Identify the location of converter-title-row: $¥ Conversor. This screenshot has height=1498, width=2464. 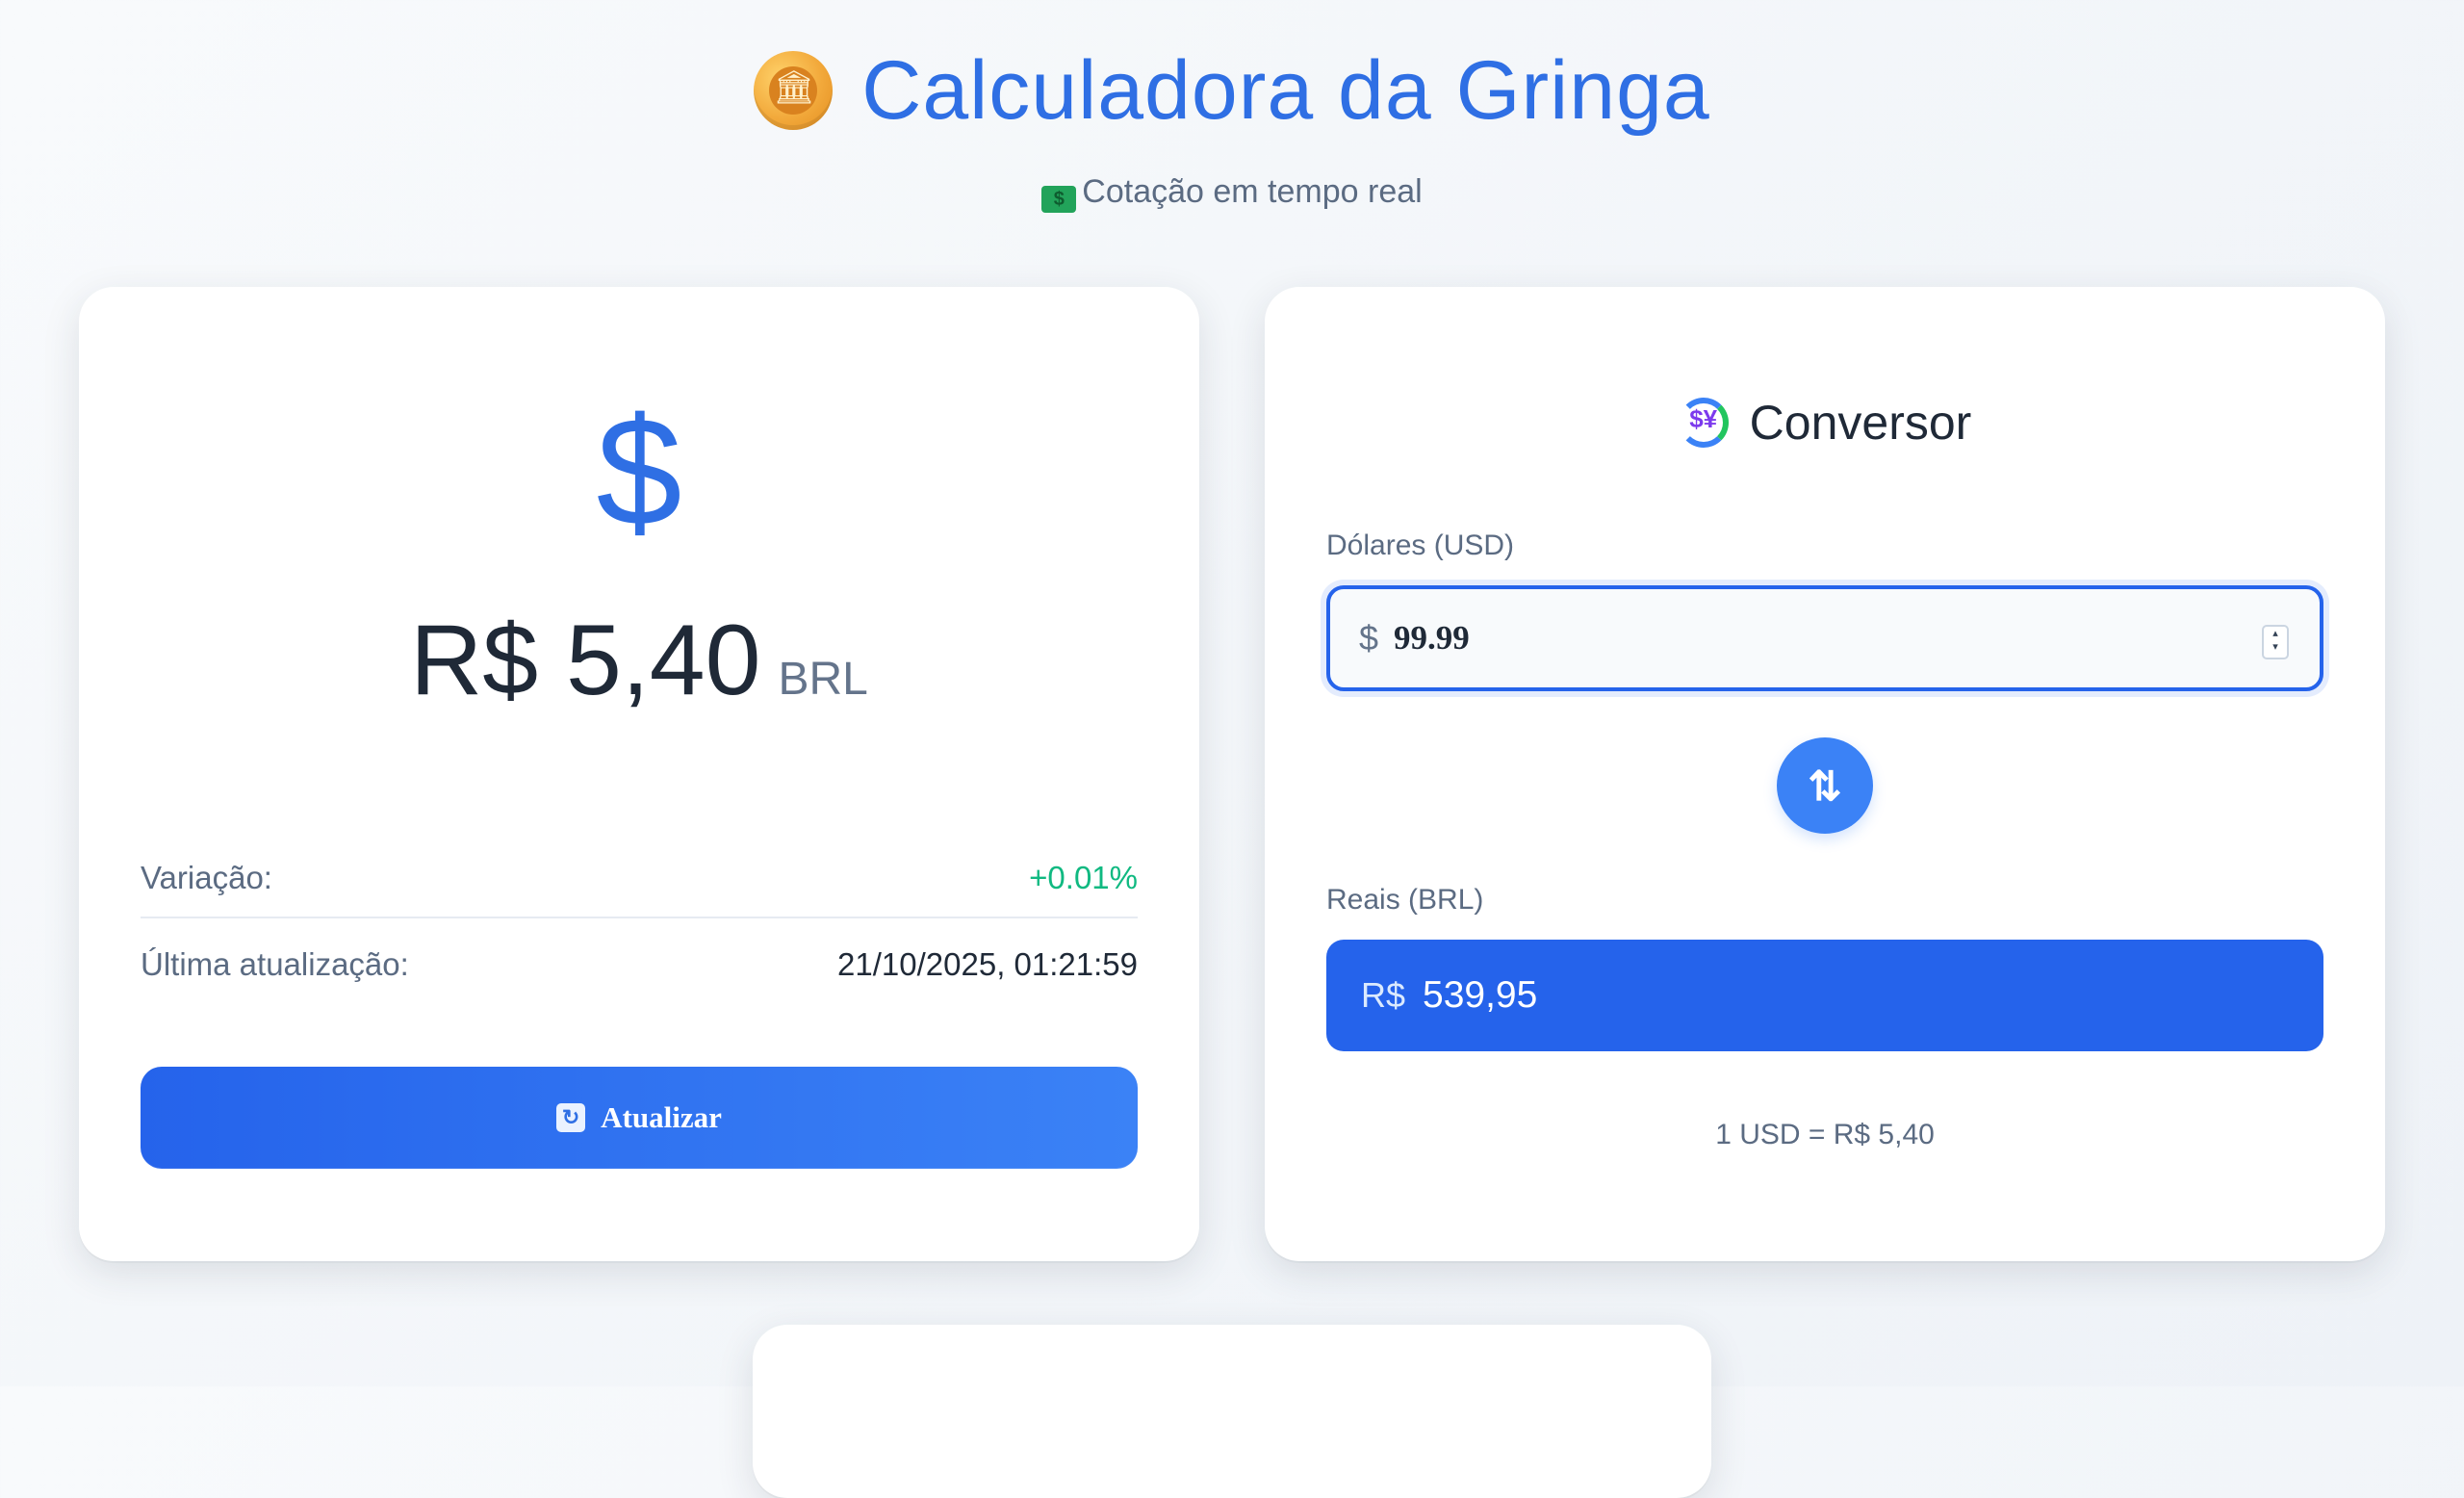
(1825, 423).